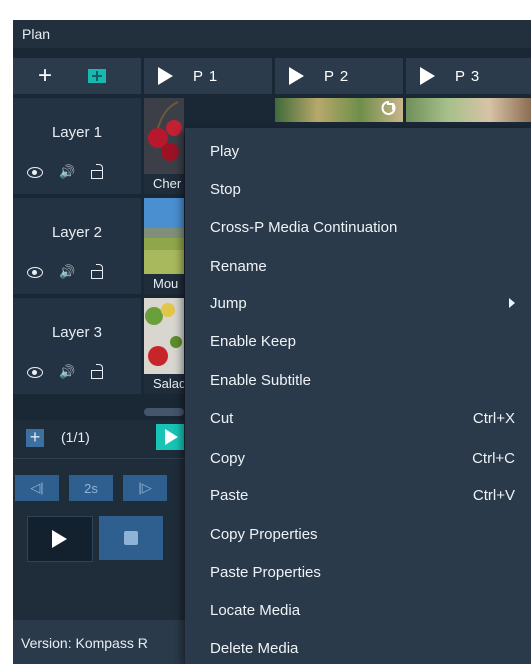 The width and height of the screenshot is (531, 664). Describe the element at coordinates (131, 538) in the screenshot. I see `stop-button` at that location.